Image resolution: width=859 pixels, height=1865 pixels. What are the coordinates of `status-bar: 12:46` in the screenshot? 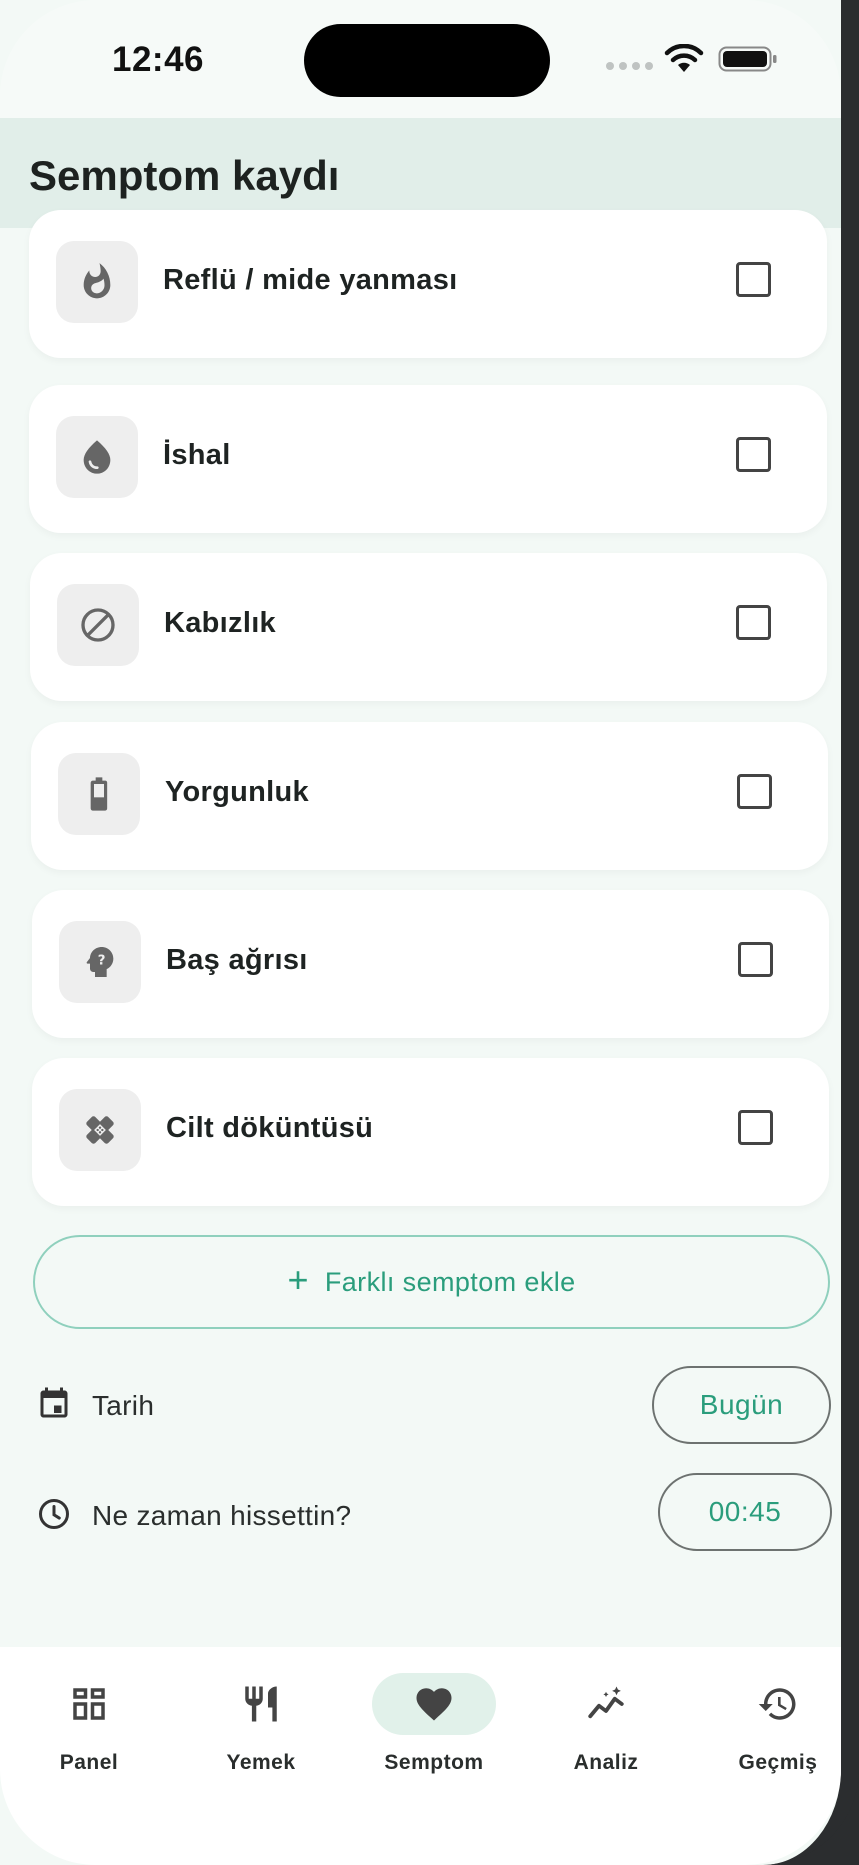 It's located at (420, 59).